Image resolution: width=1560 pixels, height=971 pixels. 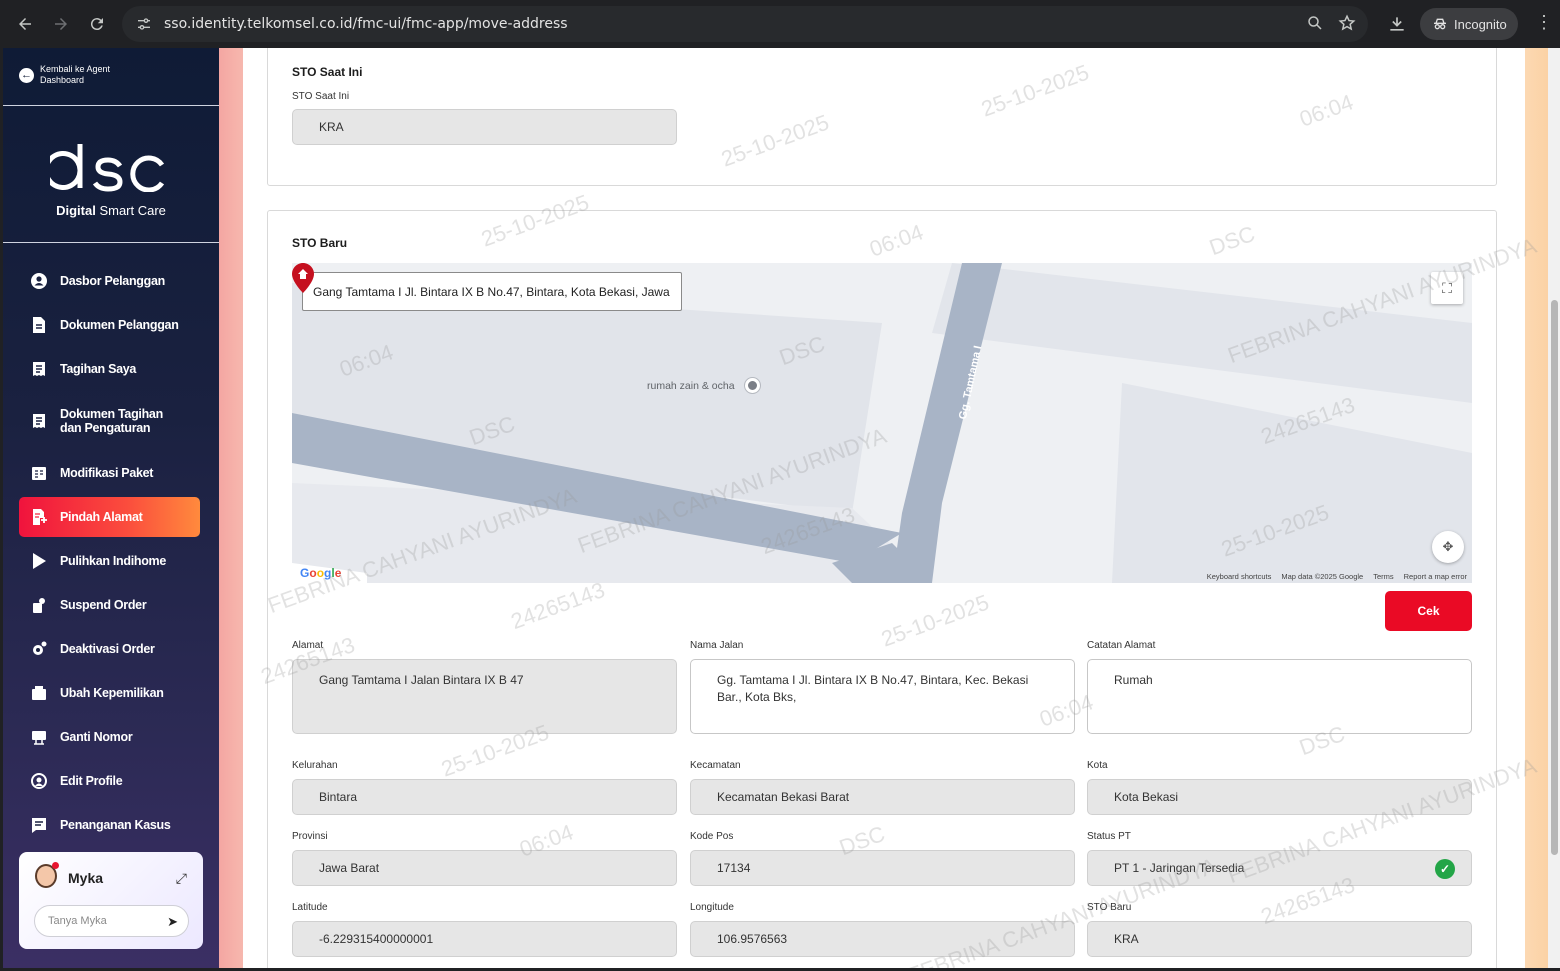 What do you see at coordinates (1109, 836) in the screenshot?
I see `field-label: Status PT` at bounding box center [1109, 836].